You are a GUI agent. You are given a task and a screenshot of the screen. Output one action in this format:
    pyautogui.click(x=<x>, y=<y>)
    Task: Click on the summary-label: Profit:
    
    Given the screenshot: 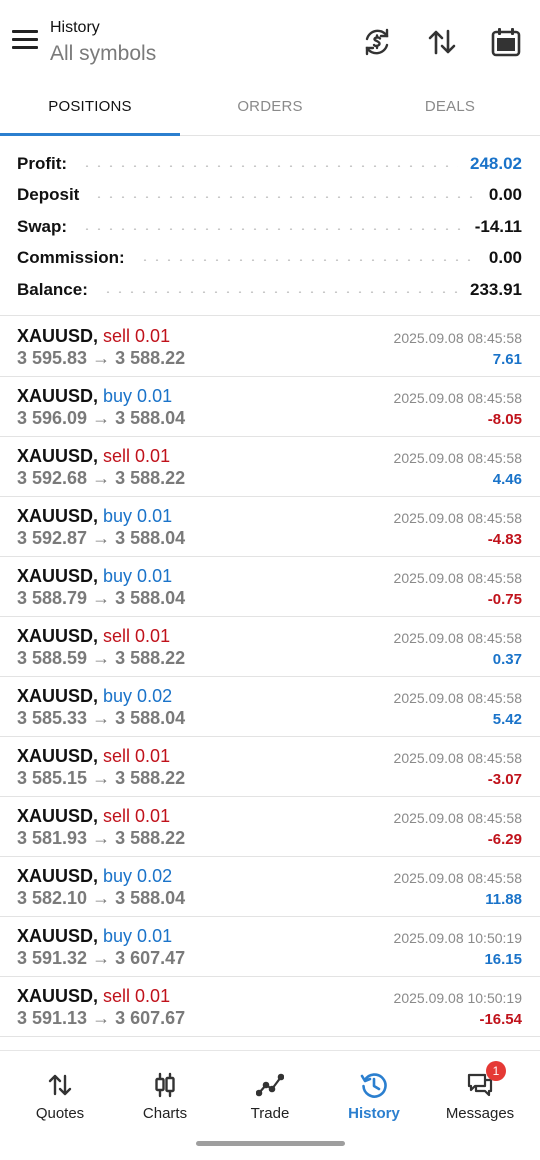 What is the action you would take?
    pyautogui.click(x=42, y=163)
    